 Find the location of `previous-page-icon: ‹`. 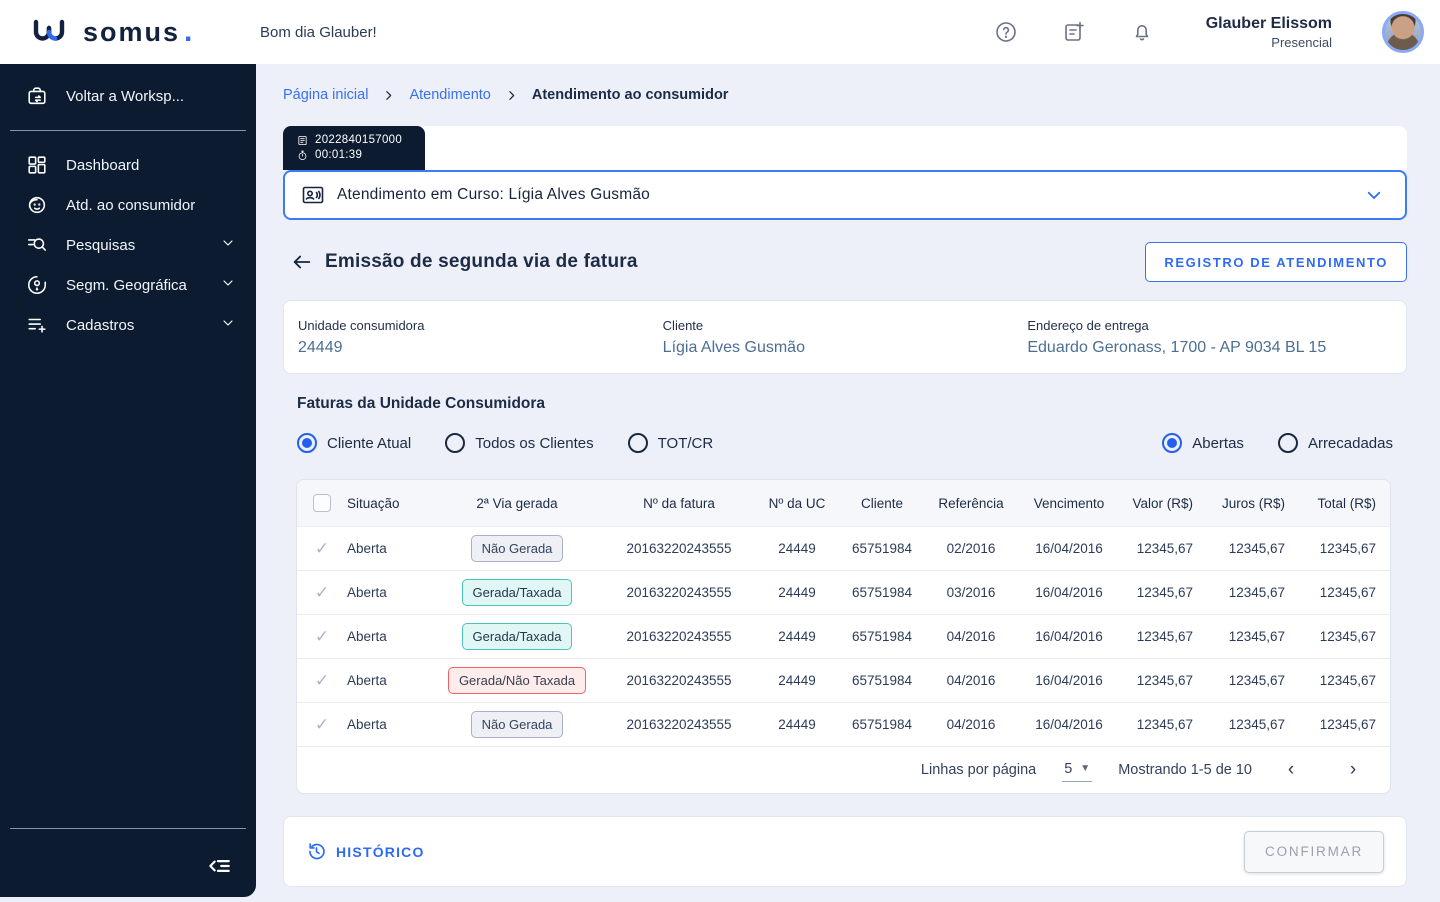

previous-page-icon: ‹ is located at coordinates (1291, 770).